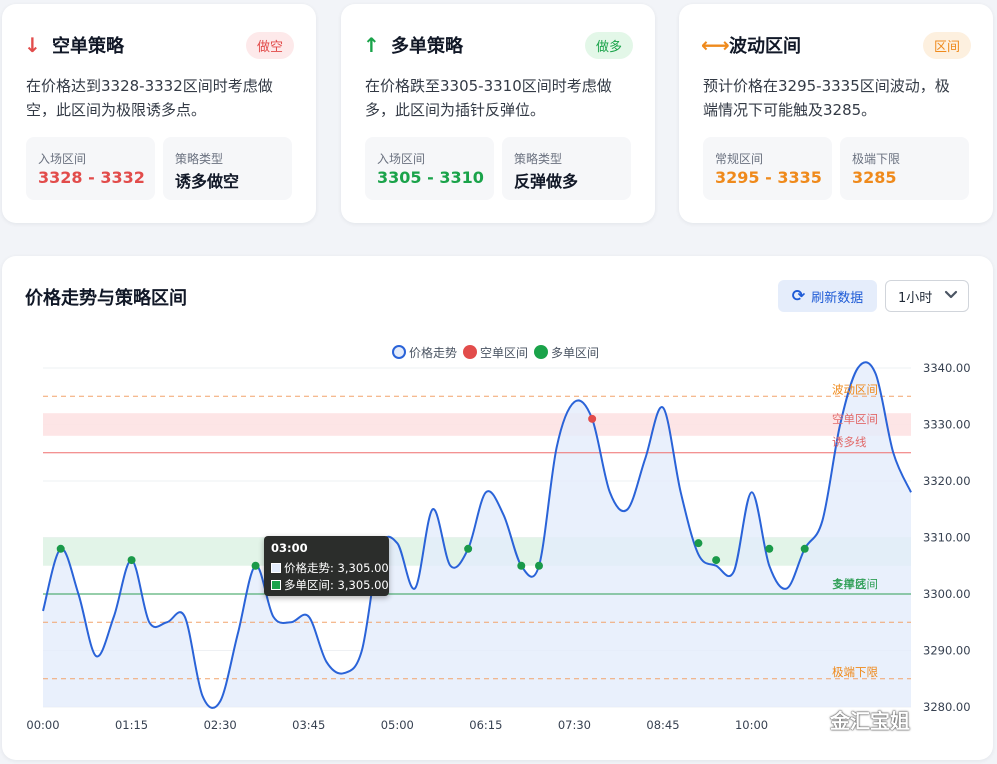 Image resolution: width=997 pixels, height=764 pixels. What do you see at coordinates (947, 368) in the screenshot?
I see `y-tick-label: 3340.00` at bounding box center [947, 368].